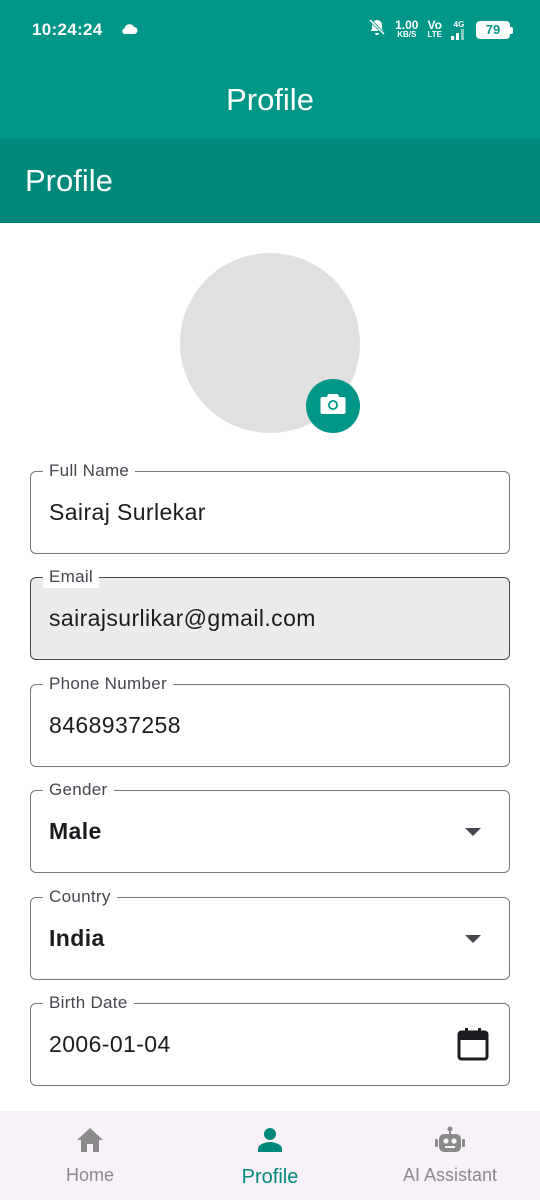 The image size is (540, 1200). I want to click on volte-indicator: Vo LTE, so click(434, 28).